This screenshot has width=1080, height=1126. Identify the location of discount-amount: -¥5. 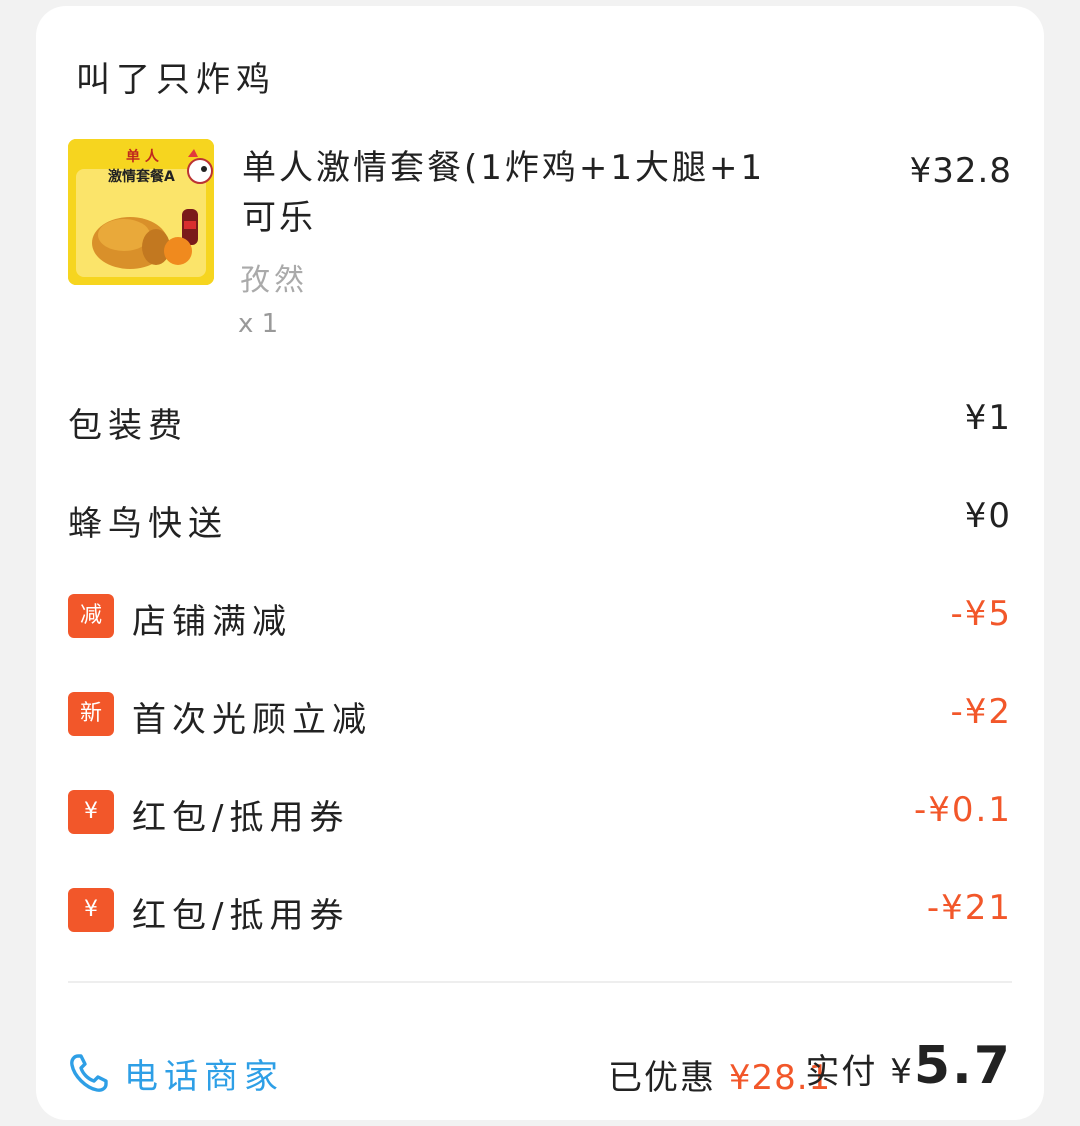
(981, 614).